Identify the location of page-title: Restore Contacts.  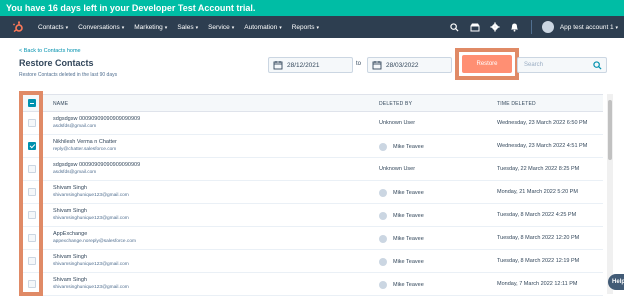
(56, 63).